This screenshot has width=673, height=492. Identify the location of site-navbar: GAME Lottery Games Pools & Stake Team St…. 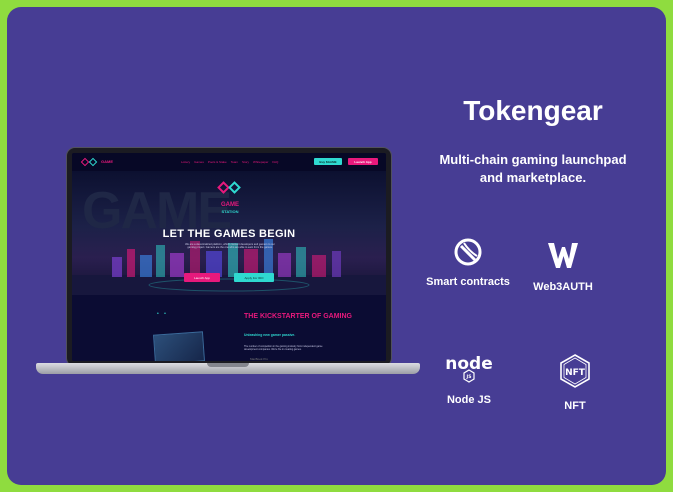
(229, 162).